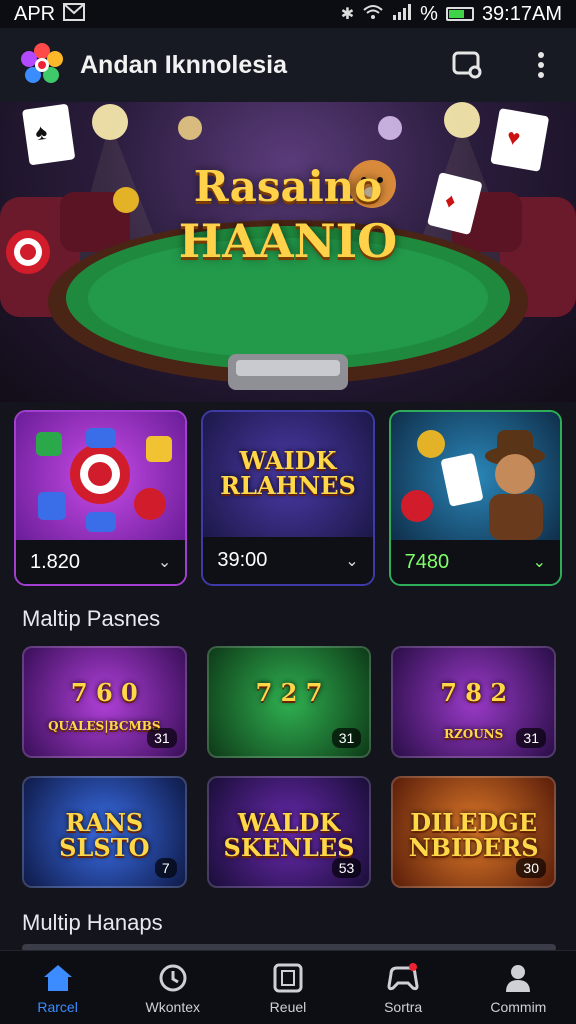  Describe the element at coordinates (347, 14) in the screenshot. I see `bluetooth-icon: ✱` at that location.